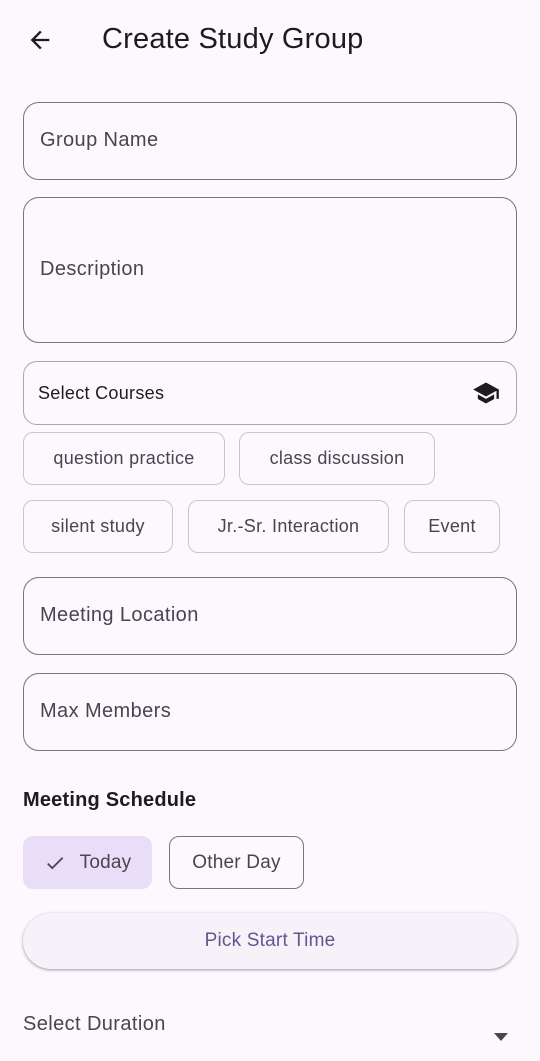  Describe the element at coordinates (270, 141) in the screenshot. I see `group-name-field: Group Name` at that location.